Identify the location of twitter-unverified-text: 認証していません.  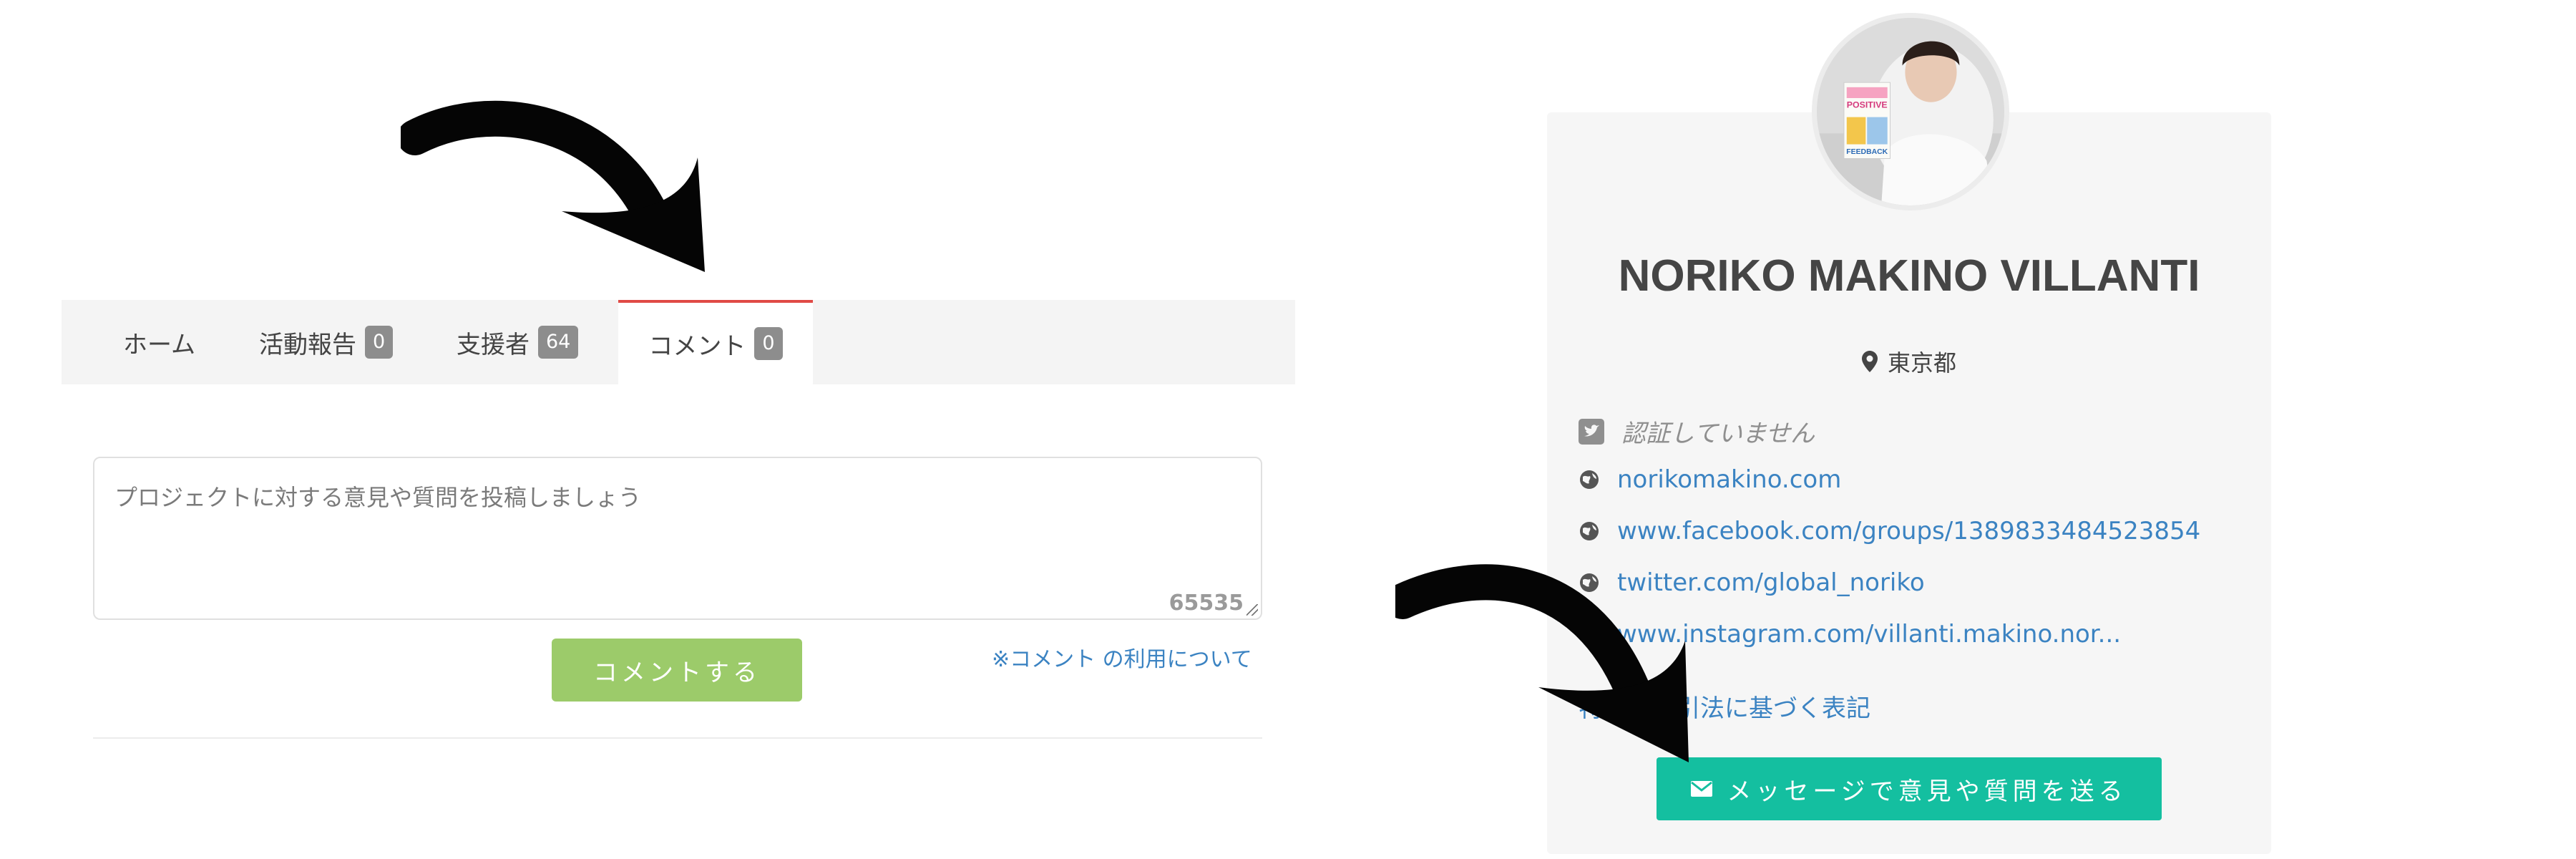
(1718, 433).